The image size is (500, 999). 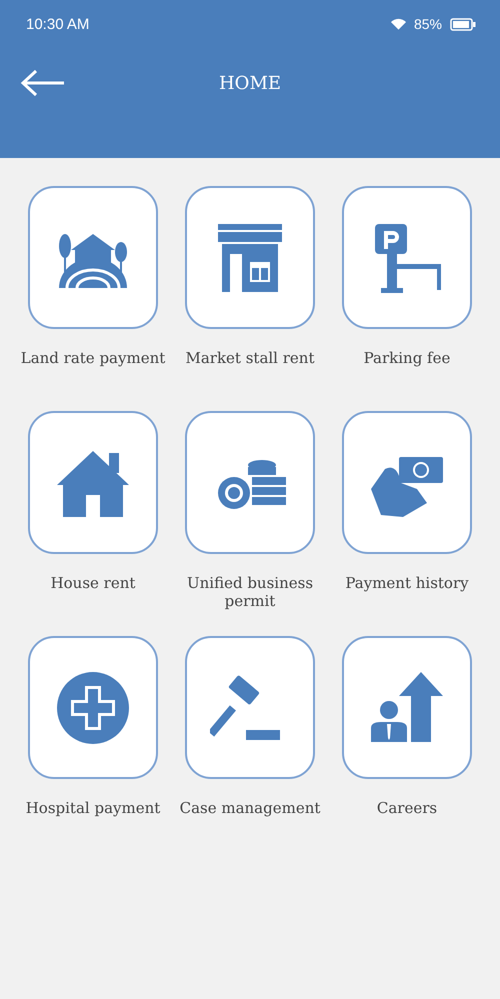 I want to click on tile-label: Market stall rent, so click(x=250, y=359).